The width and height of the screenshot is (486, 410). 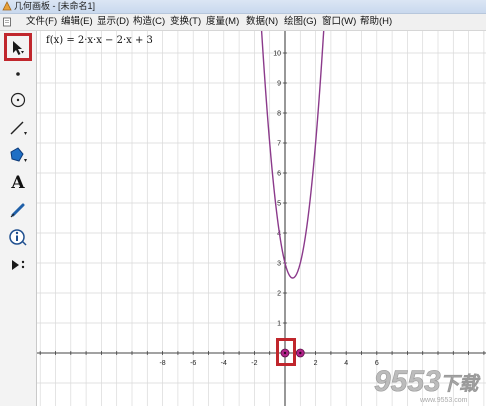 I want to click on svg-text: www.9553.com, so click(x=443, y=400).